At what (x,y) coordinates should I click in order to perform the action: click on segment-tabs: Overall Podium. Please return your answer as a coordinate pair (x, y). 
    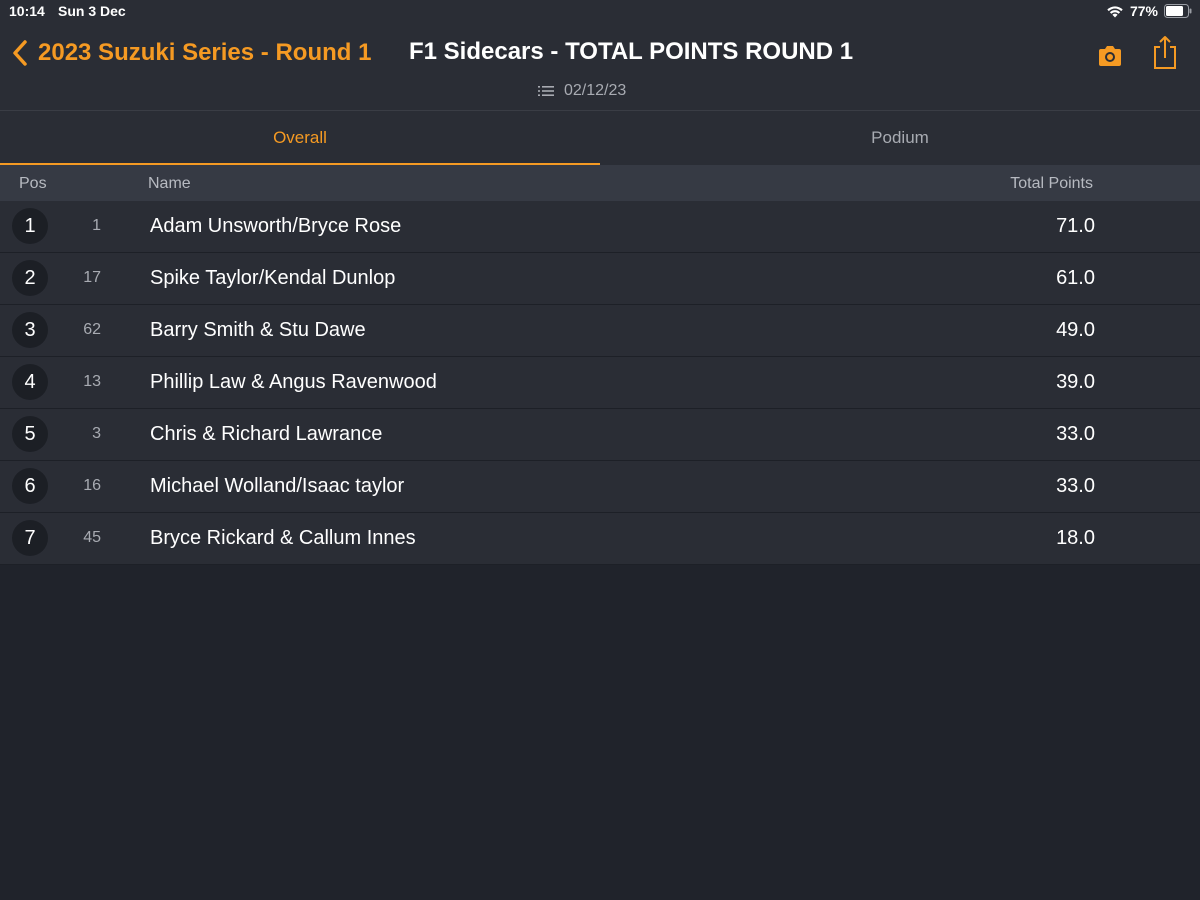
    Looking at the image, I should click on (600, 138).